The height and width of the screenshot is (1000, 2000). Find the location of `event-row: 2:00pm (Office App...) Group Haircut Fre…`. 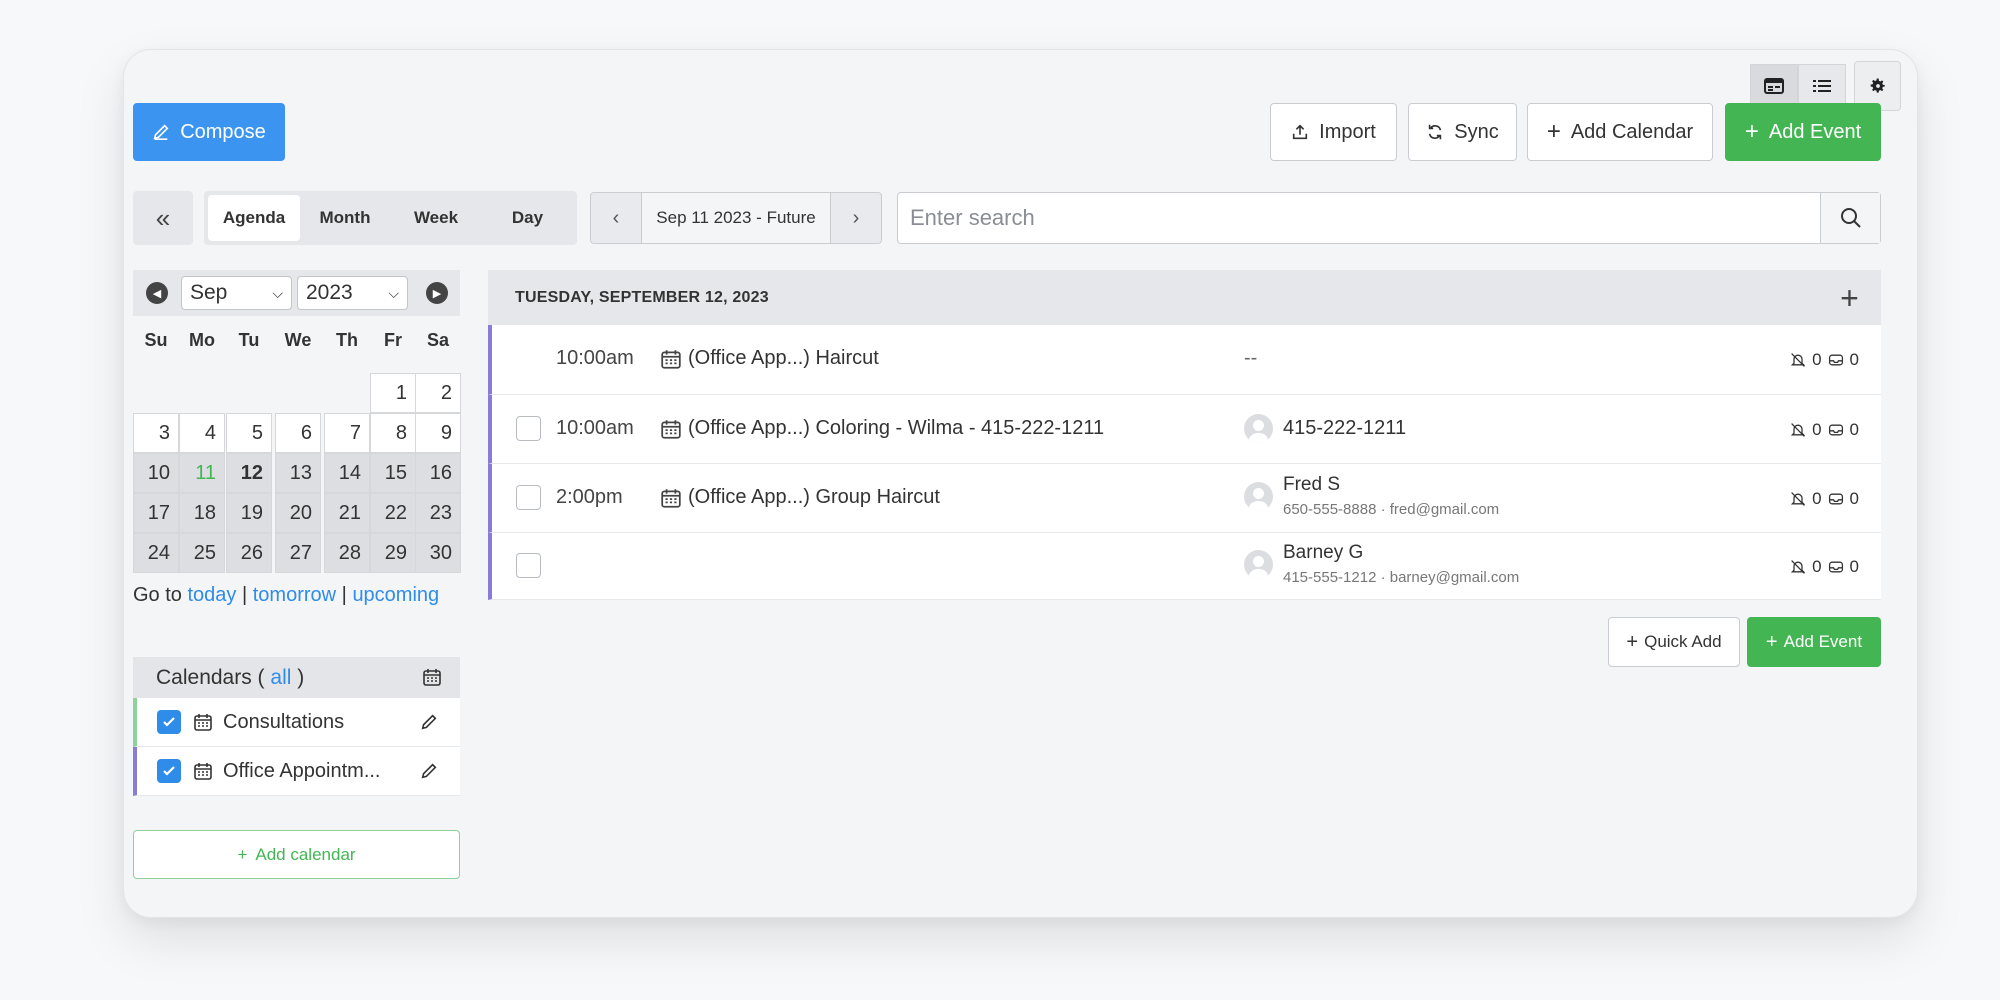

event-row: 2:00pm (Office App...) Group Haircut Fre… is located at coordinates (1184, 498).